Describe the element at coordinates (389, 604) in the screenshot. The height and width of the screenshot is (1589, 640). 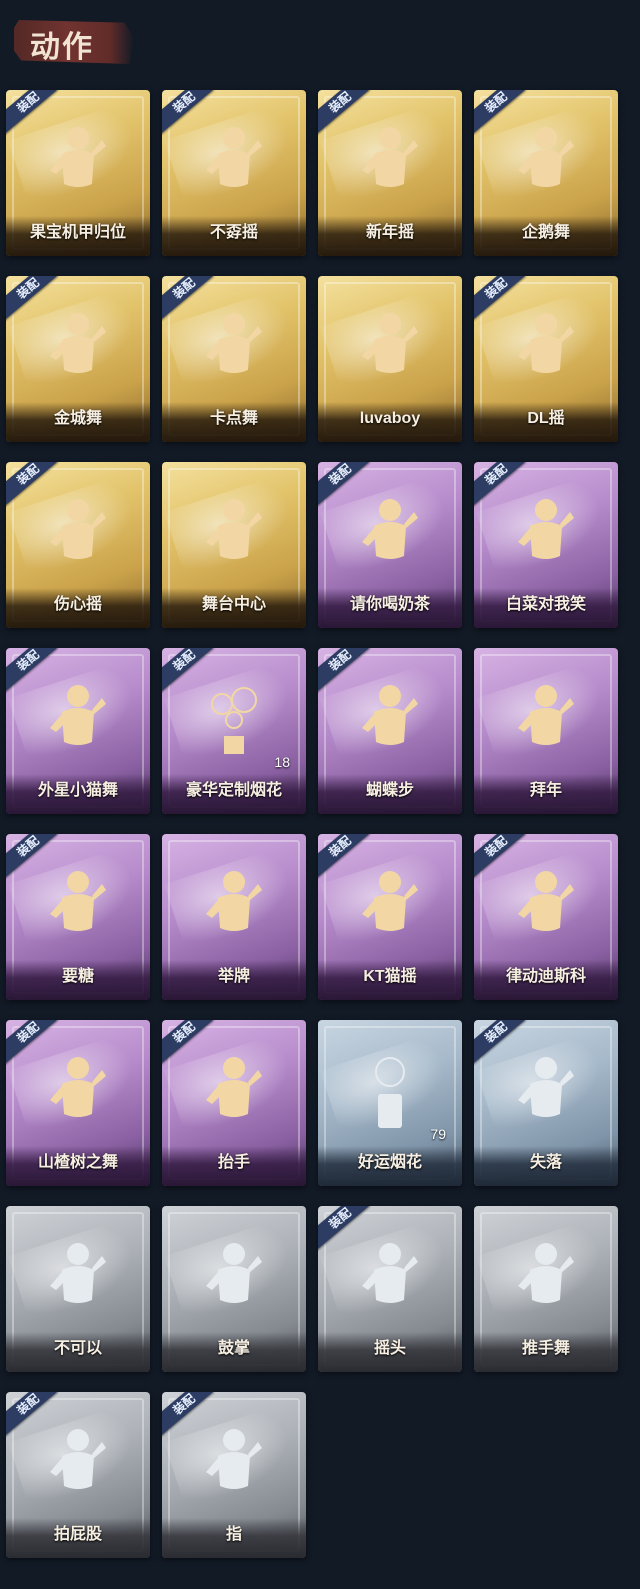
I see `card-label: 请你喝奶茶` at that location.